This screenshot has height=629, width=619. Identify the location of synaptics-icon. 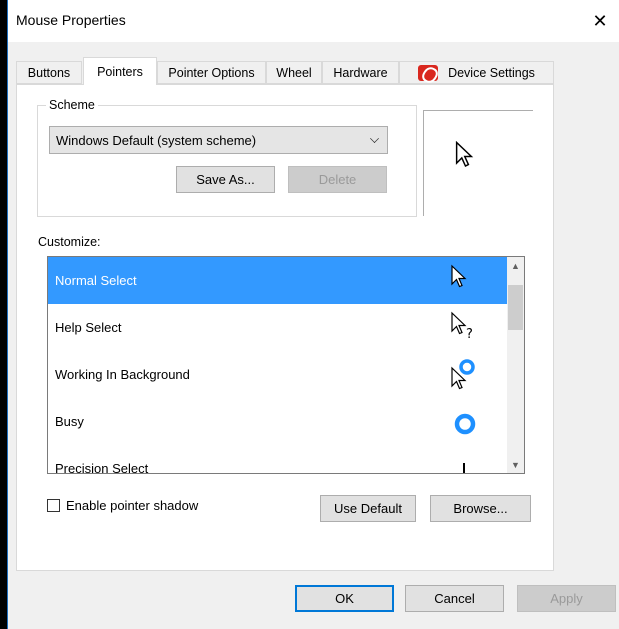
(428, 72).